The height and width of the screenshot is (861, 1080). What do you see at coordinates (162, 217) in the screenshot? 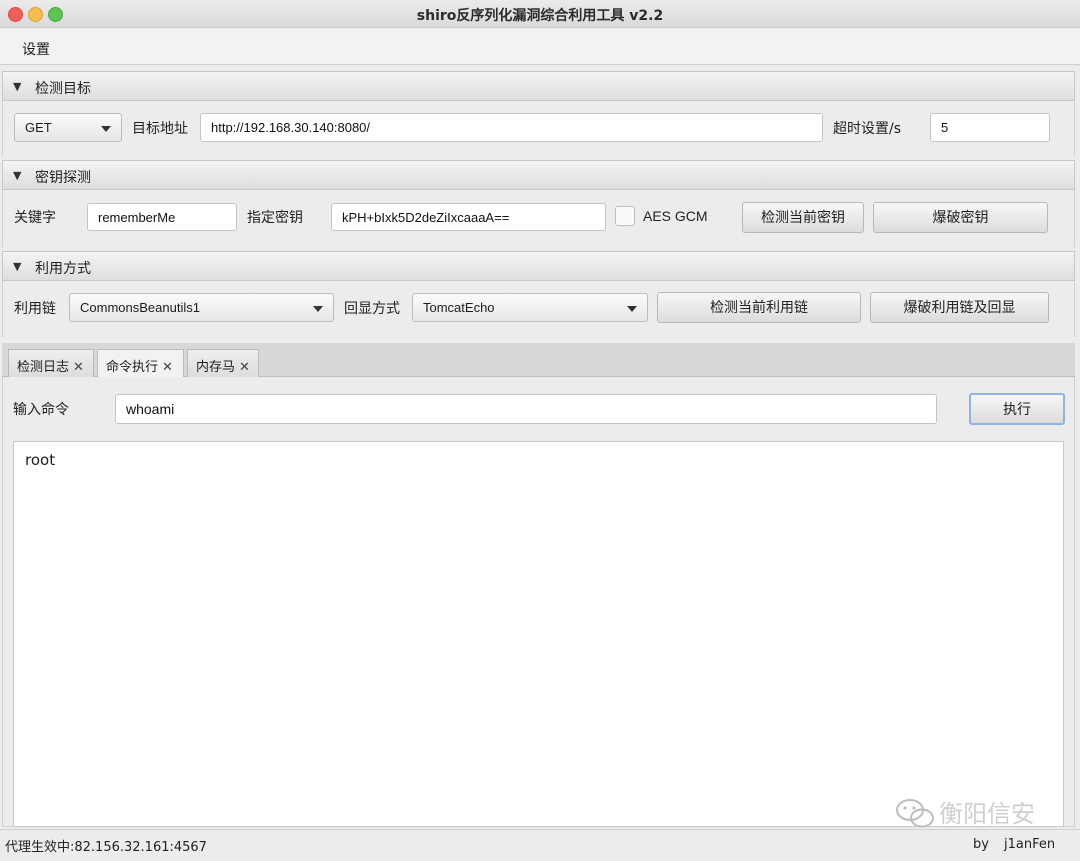
I see `keyword-input: rememberMe` at bounding box center [162, 217].